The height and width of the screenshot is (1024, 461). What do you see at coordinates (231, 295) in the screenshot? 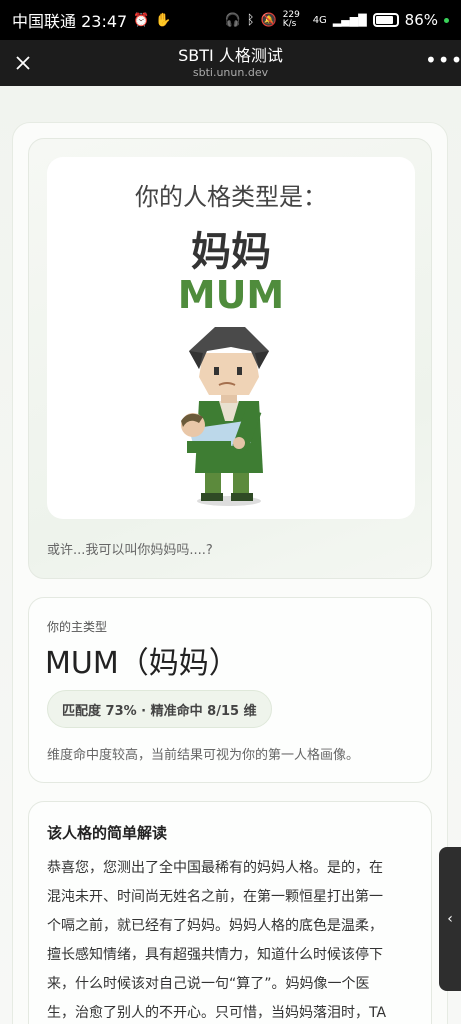
I see `result-code: MUM` at bounding box center [231, 295].